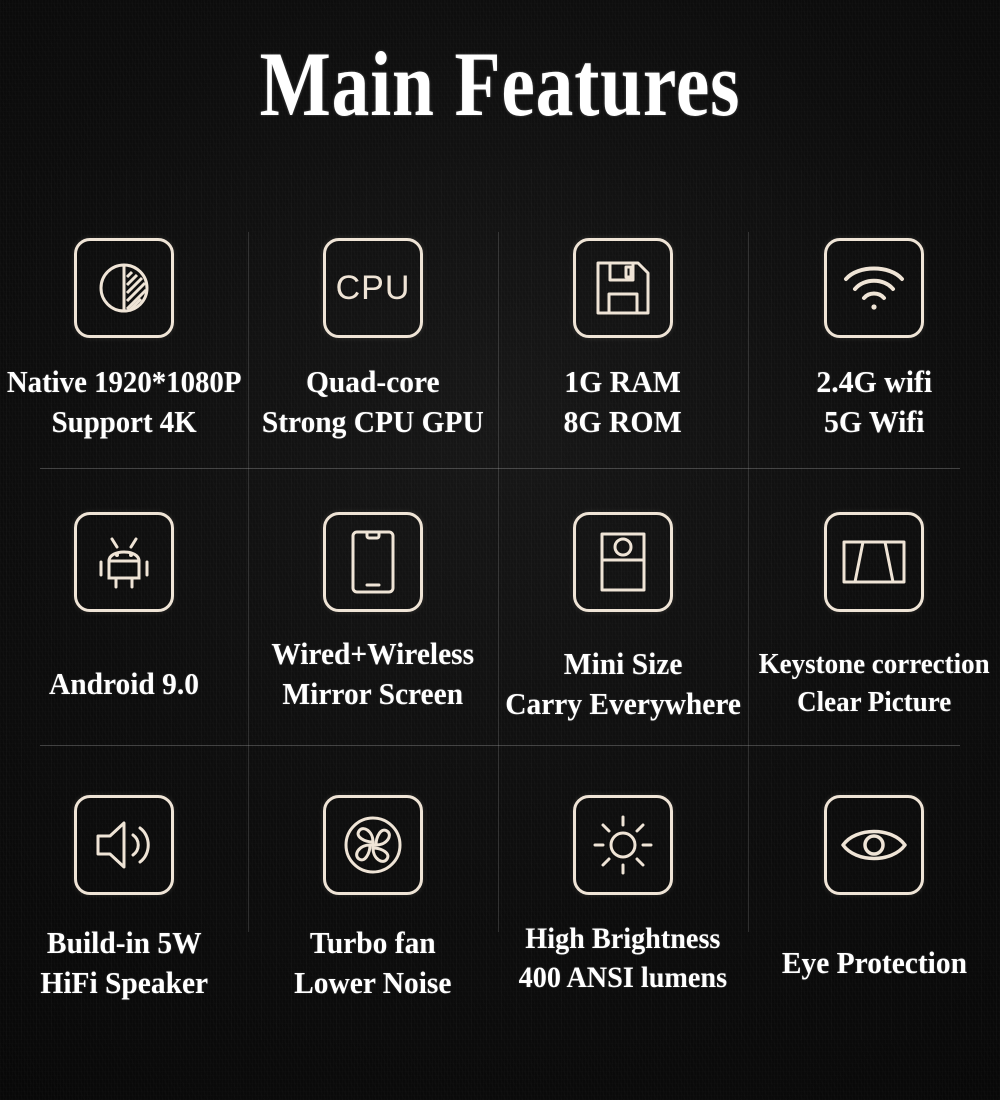  I want to click on feature-cell-mini-size: Mini Size Carry Everywhere, so click(623, 618).